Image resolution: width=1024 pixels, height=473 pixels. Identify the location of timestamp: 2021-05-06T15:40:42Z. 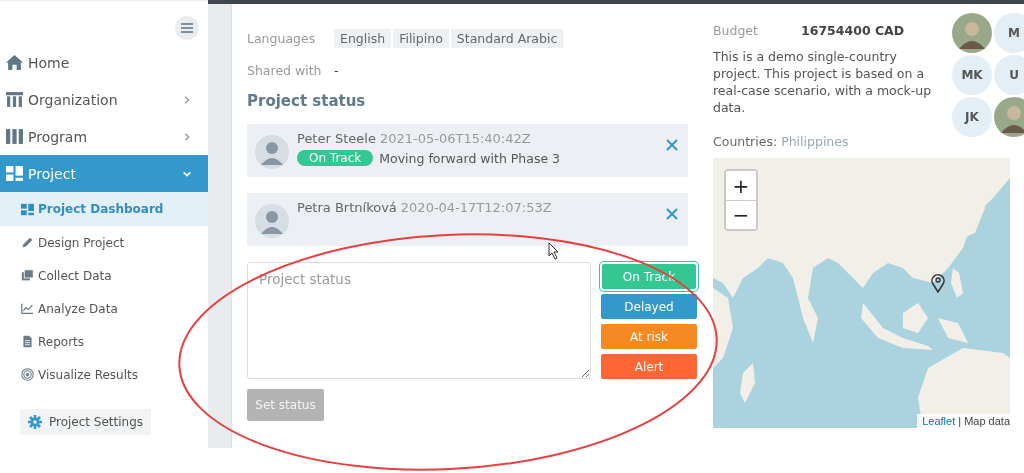
(455, 138).